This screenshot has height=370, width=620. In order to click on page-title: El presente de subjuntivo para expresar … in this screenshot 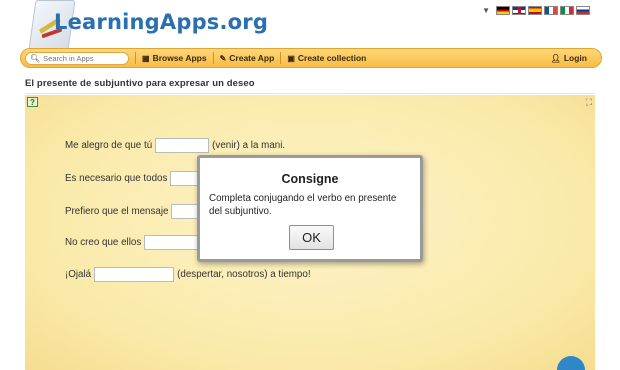, I will do `click(140, 83)`.